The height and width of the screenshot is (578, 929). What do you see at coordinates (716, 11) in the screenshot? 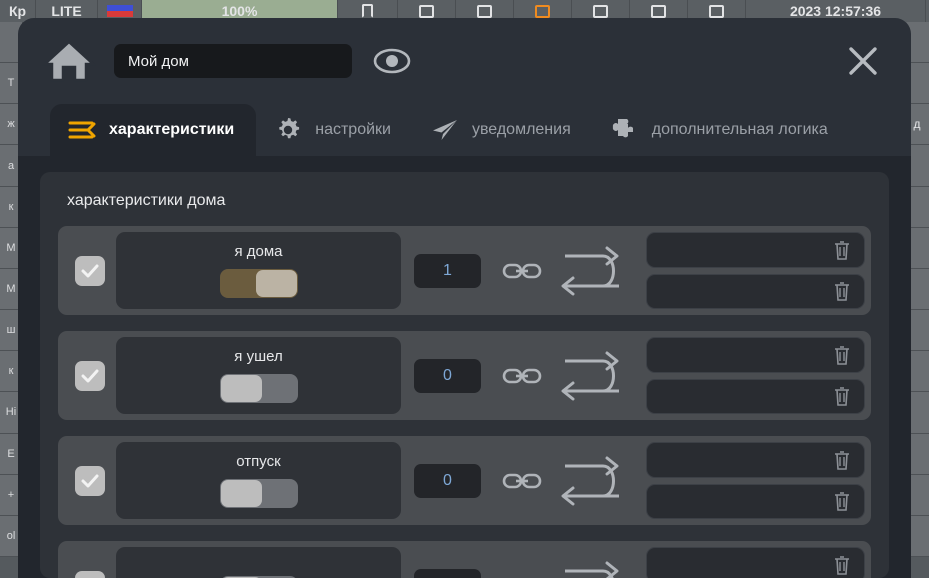
I see `code-icon` at bounding box center [716, 11].